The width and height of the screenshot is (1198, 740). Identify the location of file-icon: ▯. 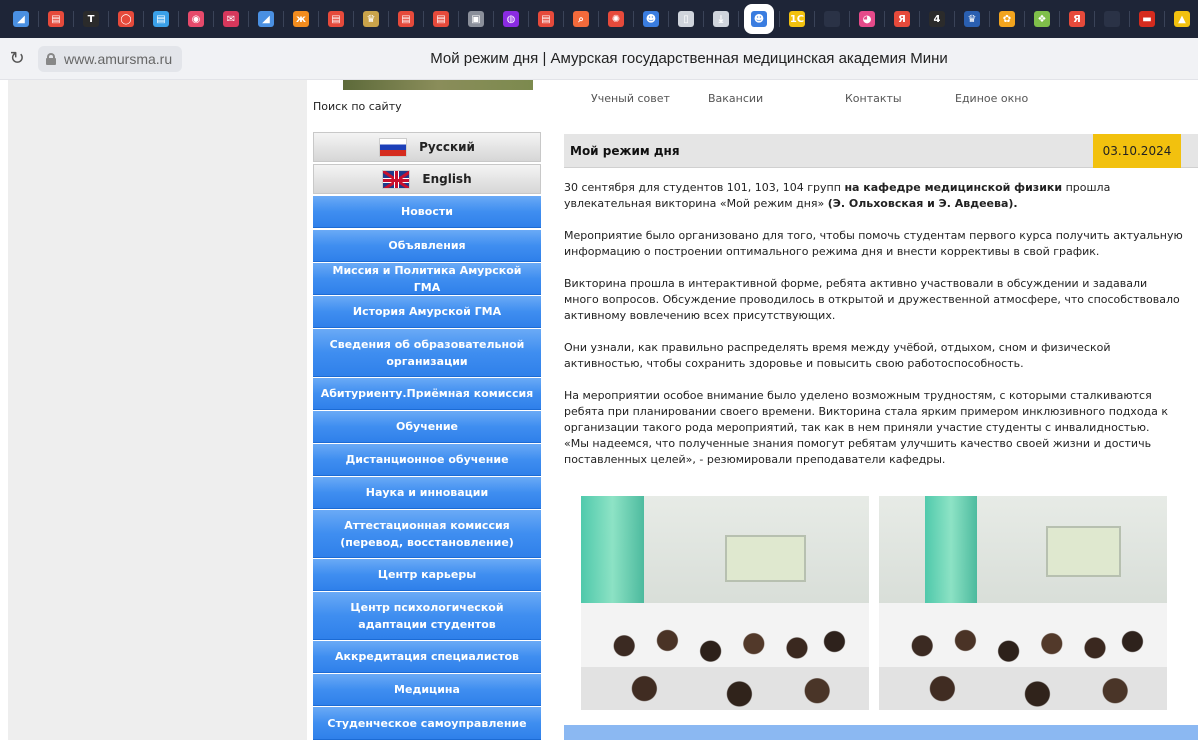
(686, 19).